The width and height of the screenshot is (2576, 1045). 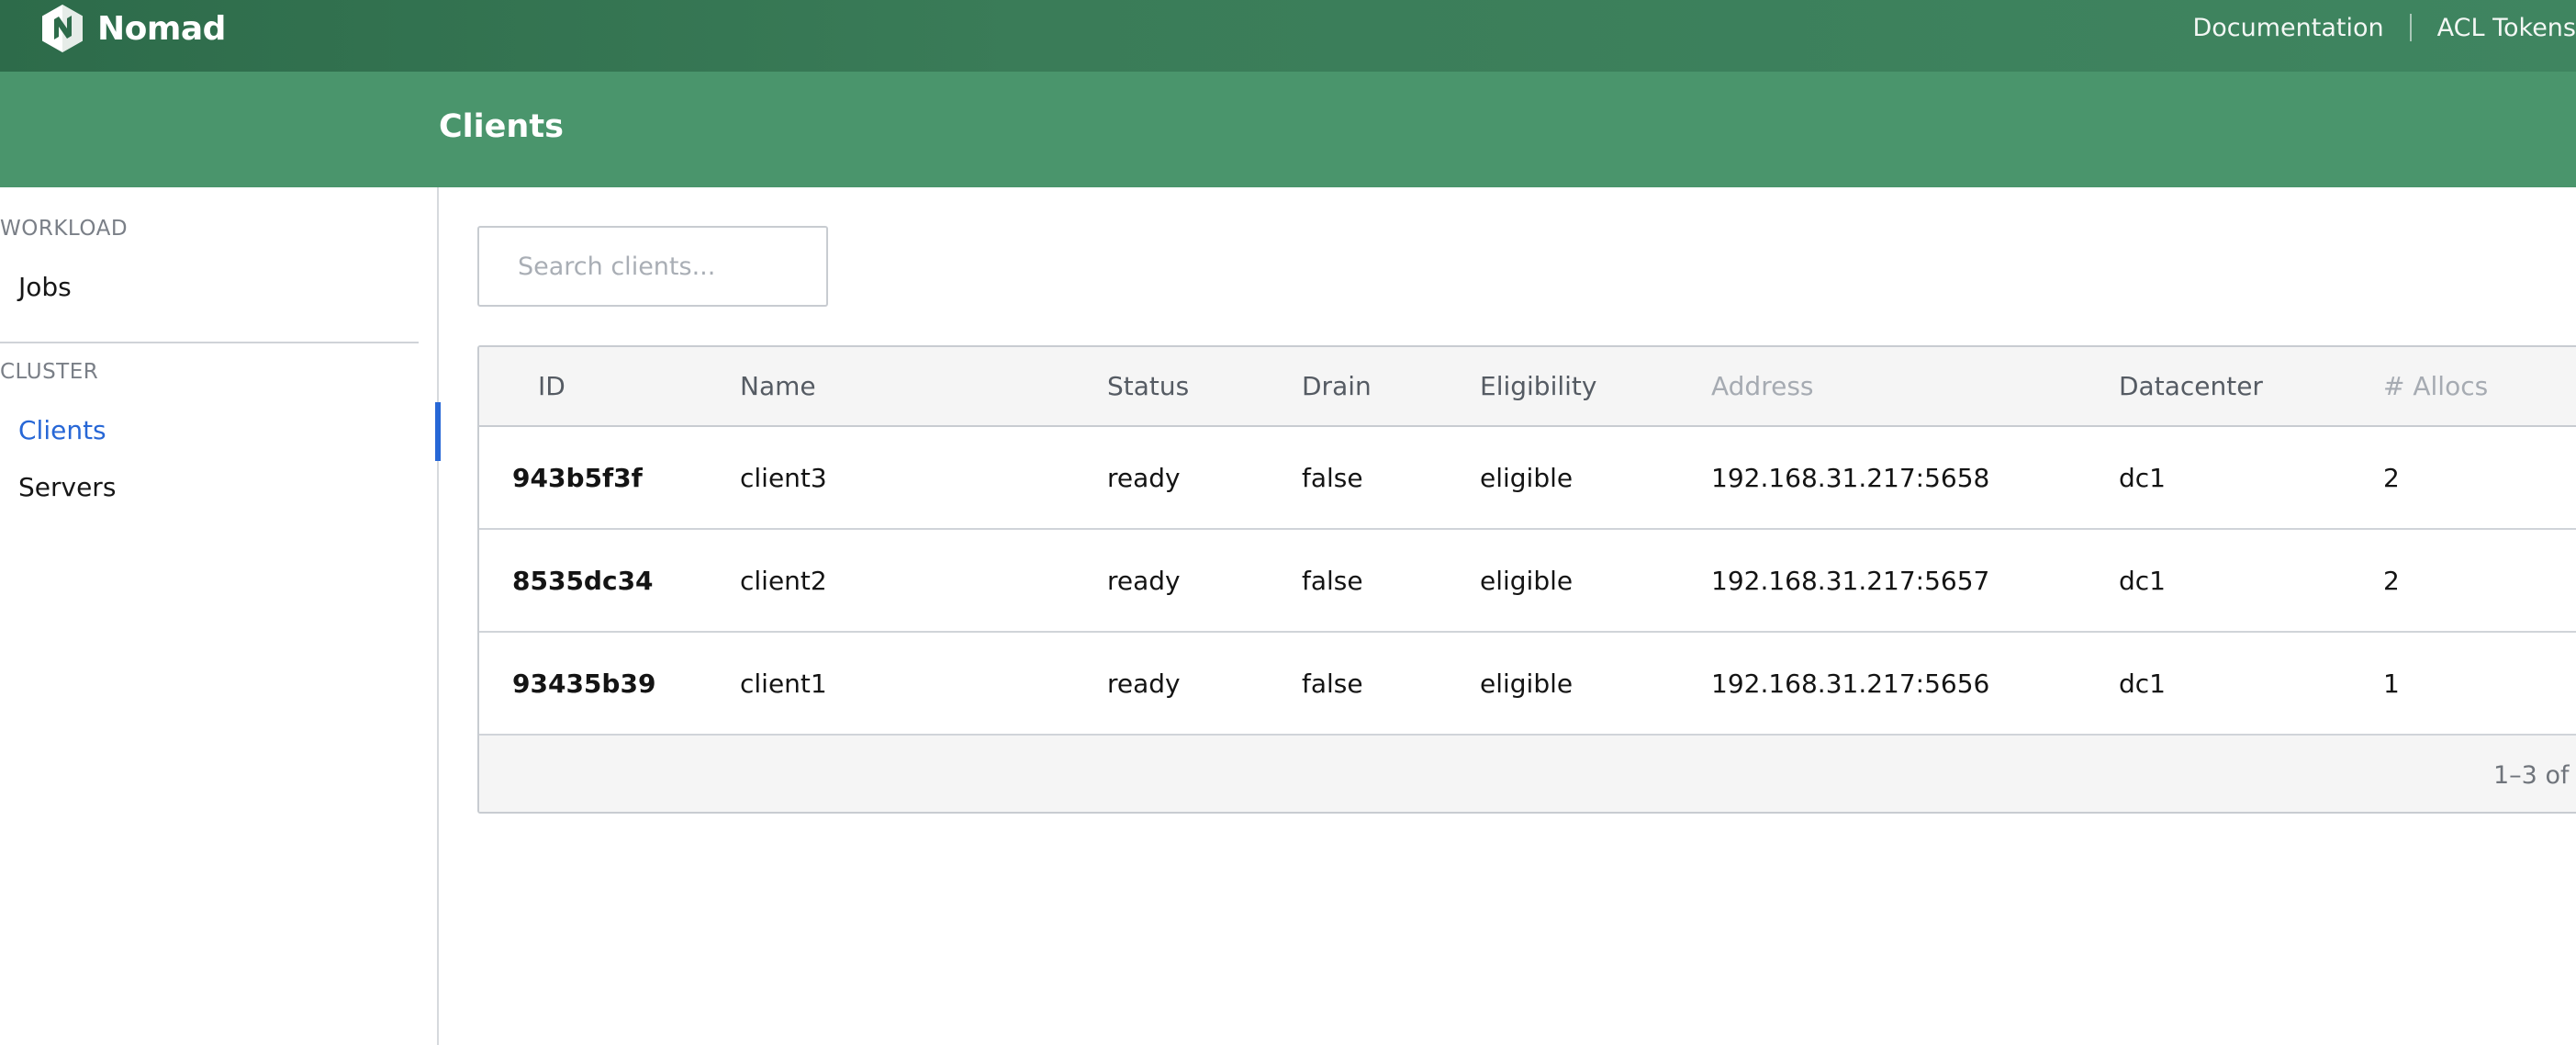 What do you see at coordinates (1915, 478) in the screenshot?
I see `client-address: 192.168.31.217:5658` at bounding box center [1915, 478].